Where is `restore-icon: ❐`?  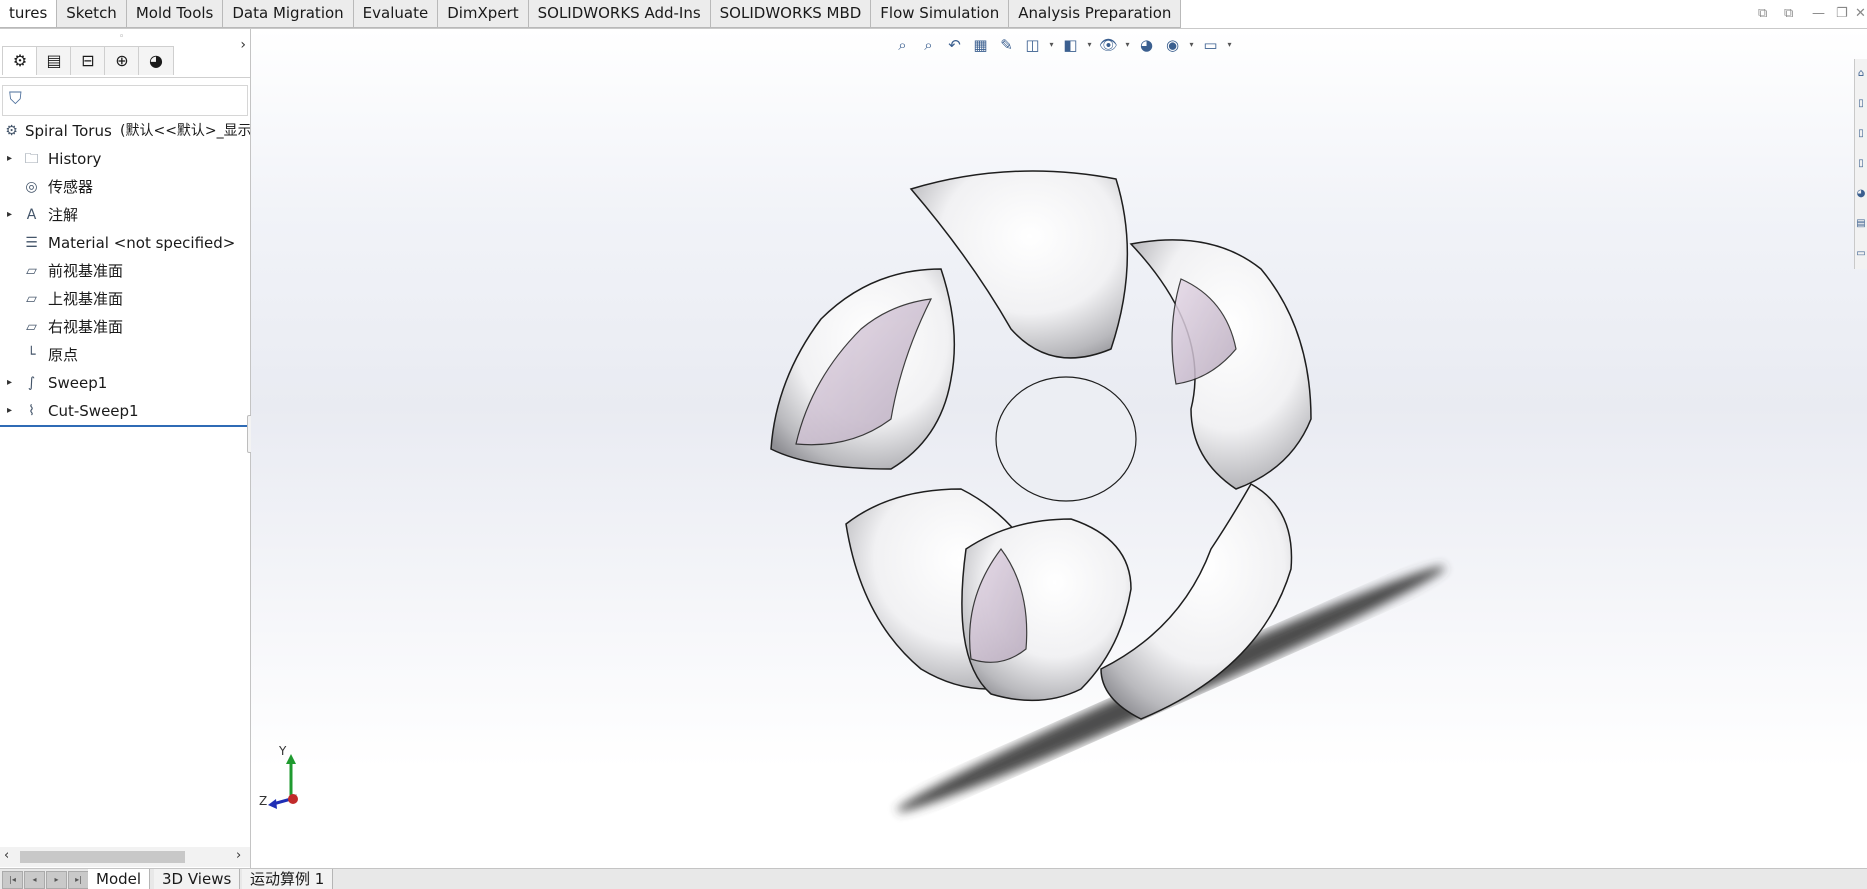
restore-icon: ❐ is located at coordinates (1842, 13).